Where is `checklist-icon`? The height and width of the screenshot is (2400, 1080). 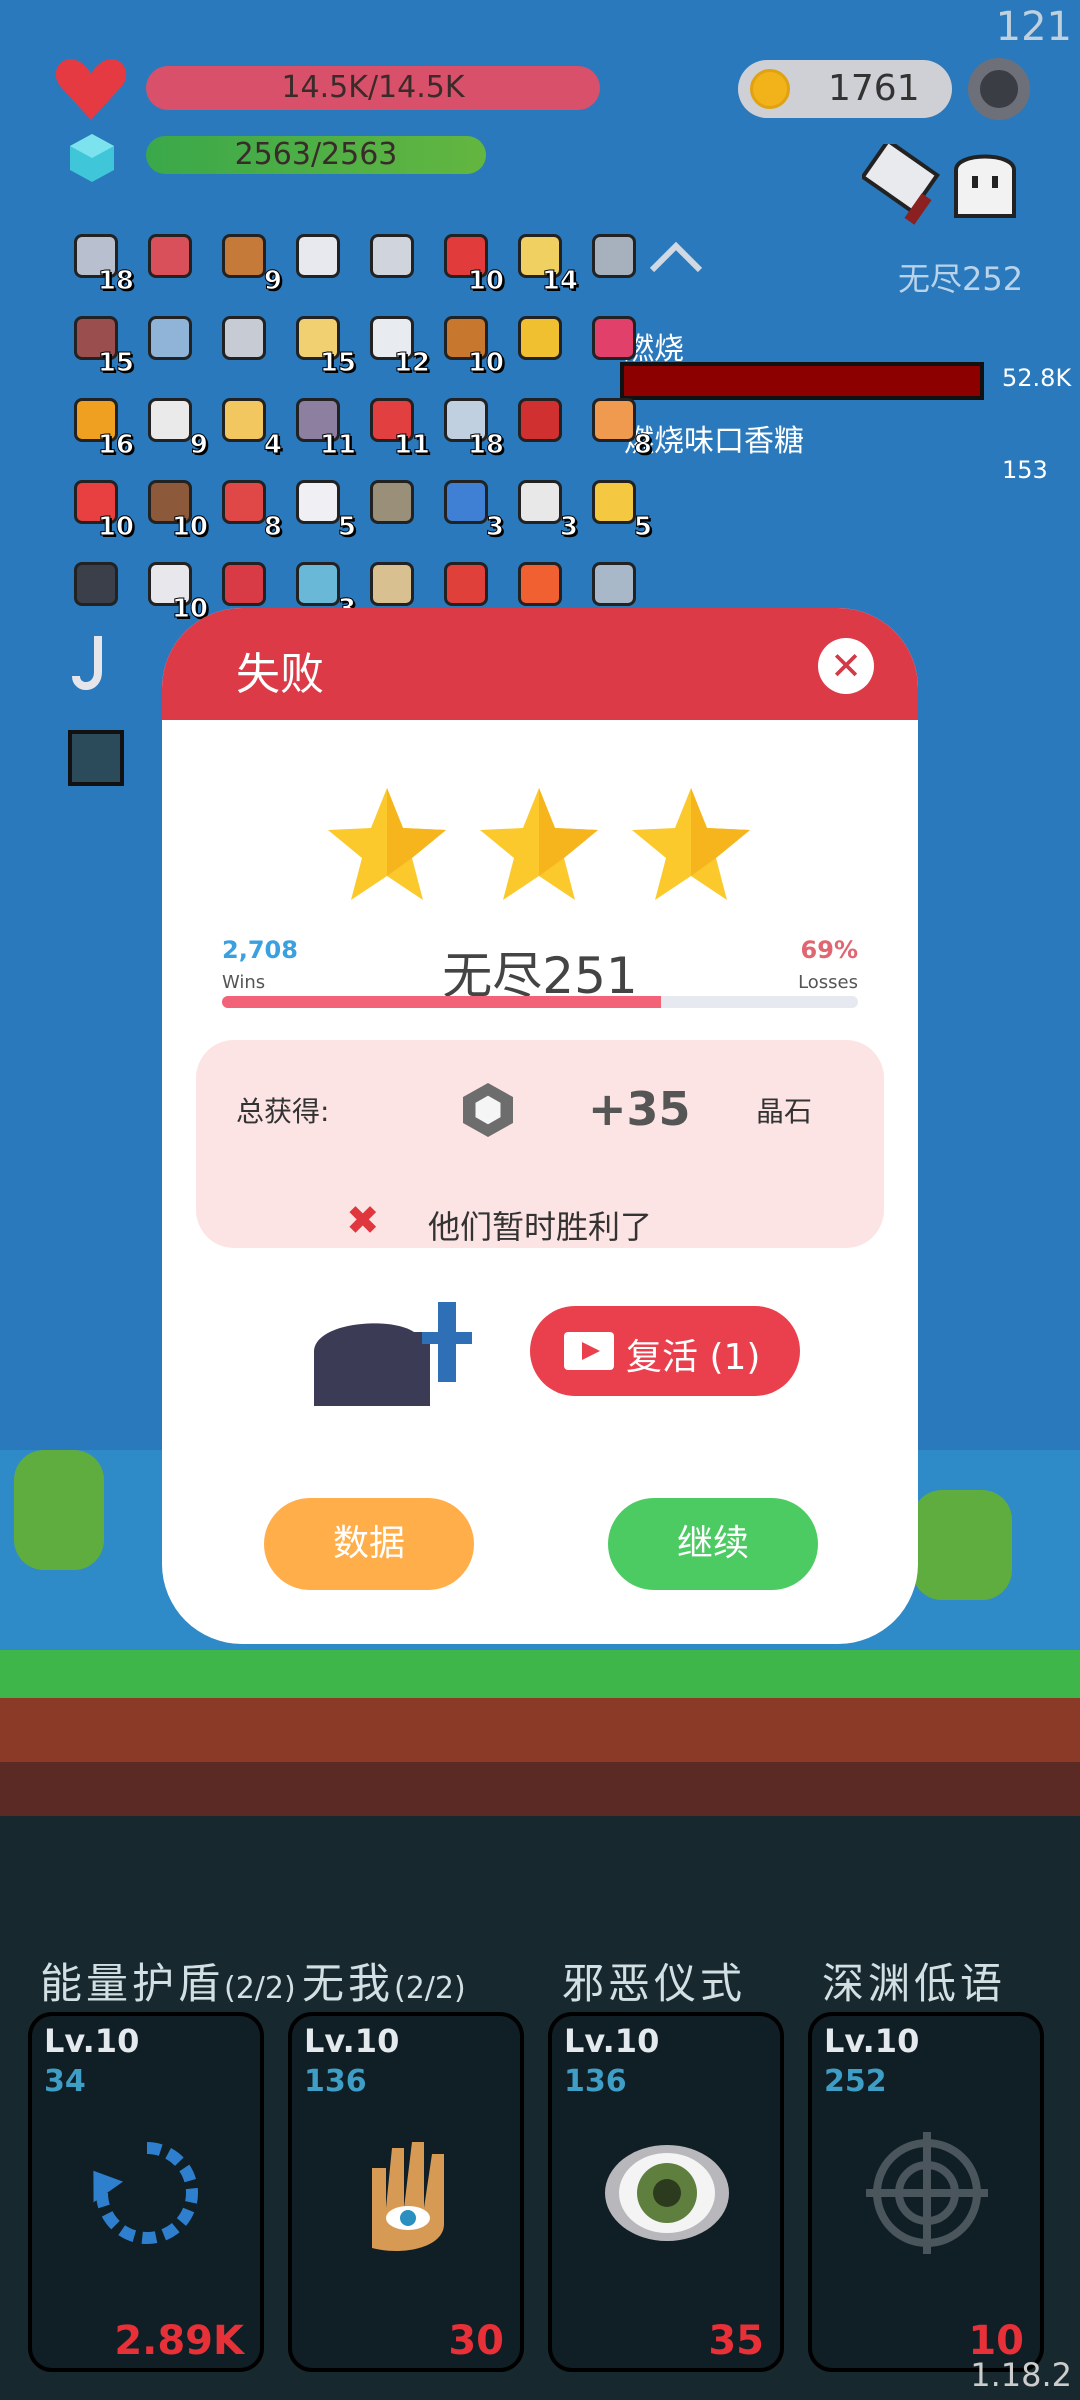 checklist-icon is located at coordinates (318, 256).